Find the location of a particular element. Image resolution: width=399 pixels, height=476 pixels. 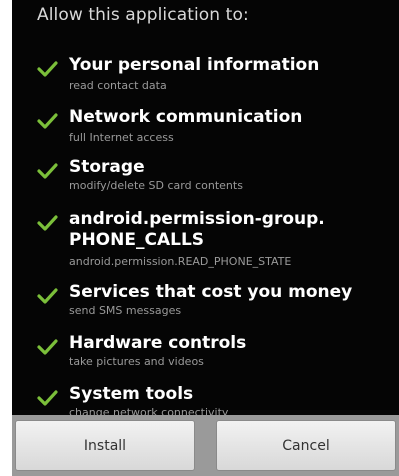

permission-title: Your personal information is located at coordinates (194, 65).